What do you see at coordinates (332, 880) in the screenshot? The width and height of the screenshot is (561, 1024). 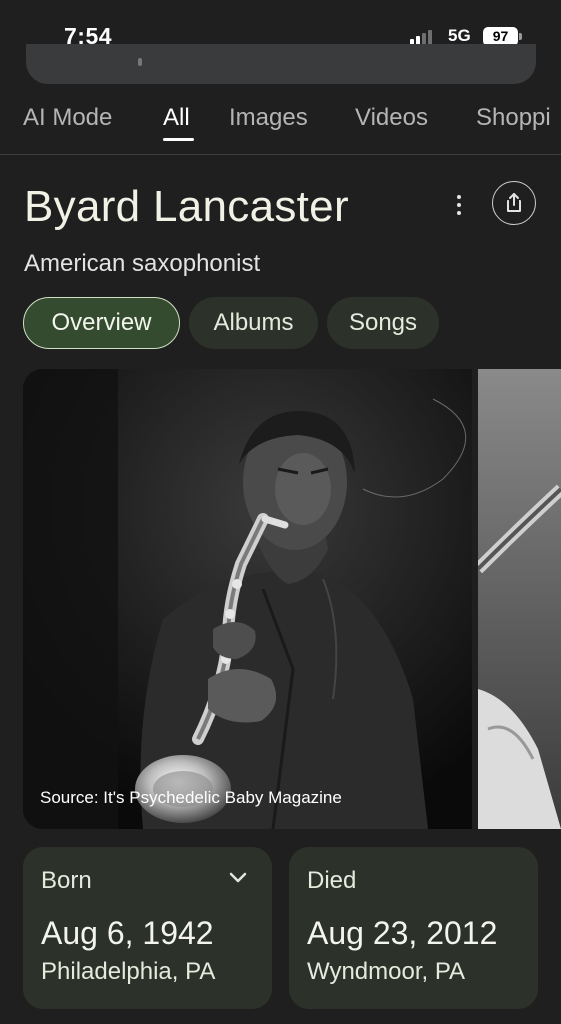 I see `died-label: Died` at bounding box center [332, 880].